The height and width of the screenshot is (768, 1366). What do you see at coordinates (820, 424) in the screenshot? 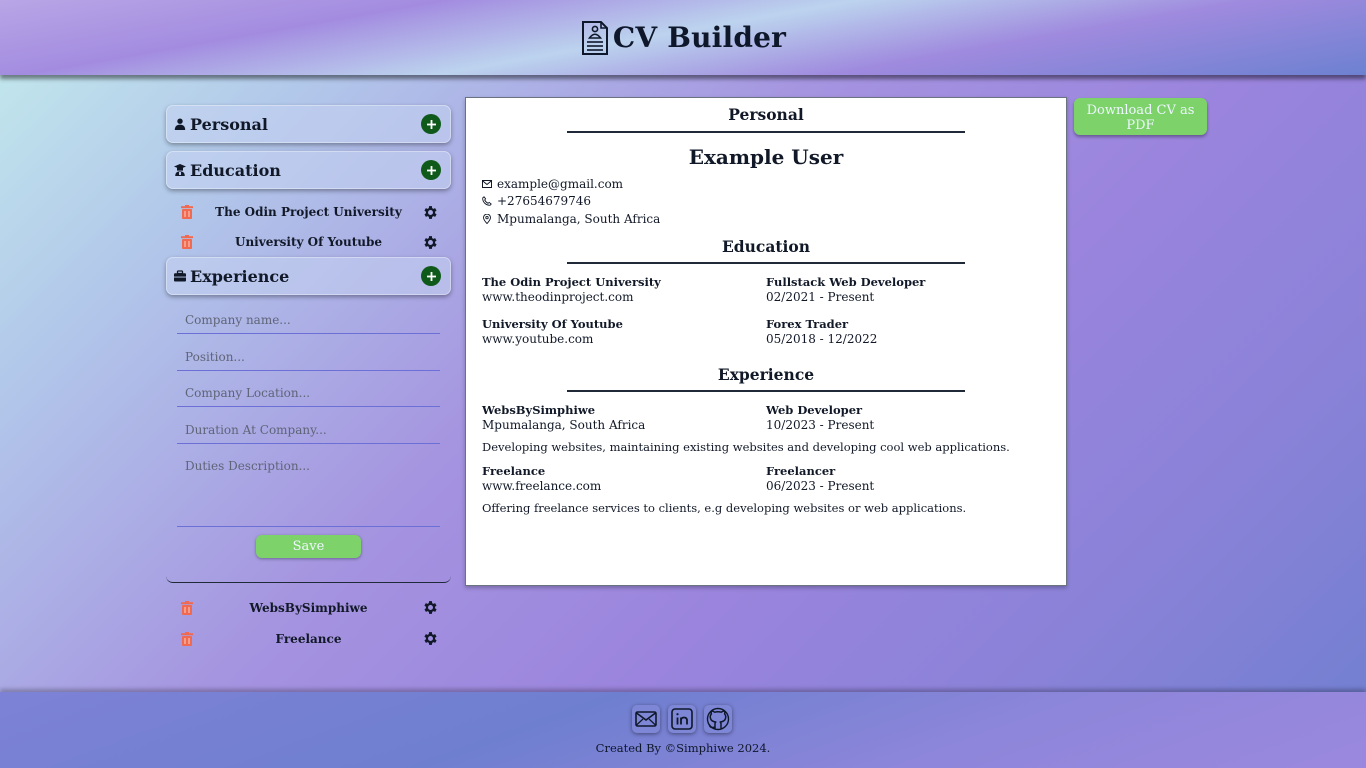
I see `cv-experience-dates: 10/2023 - Present` at bounding box center [820, 424].